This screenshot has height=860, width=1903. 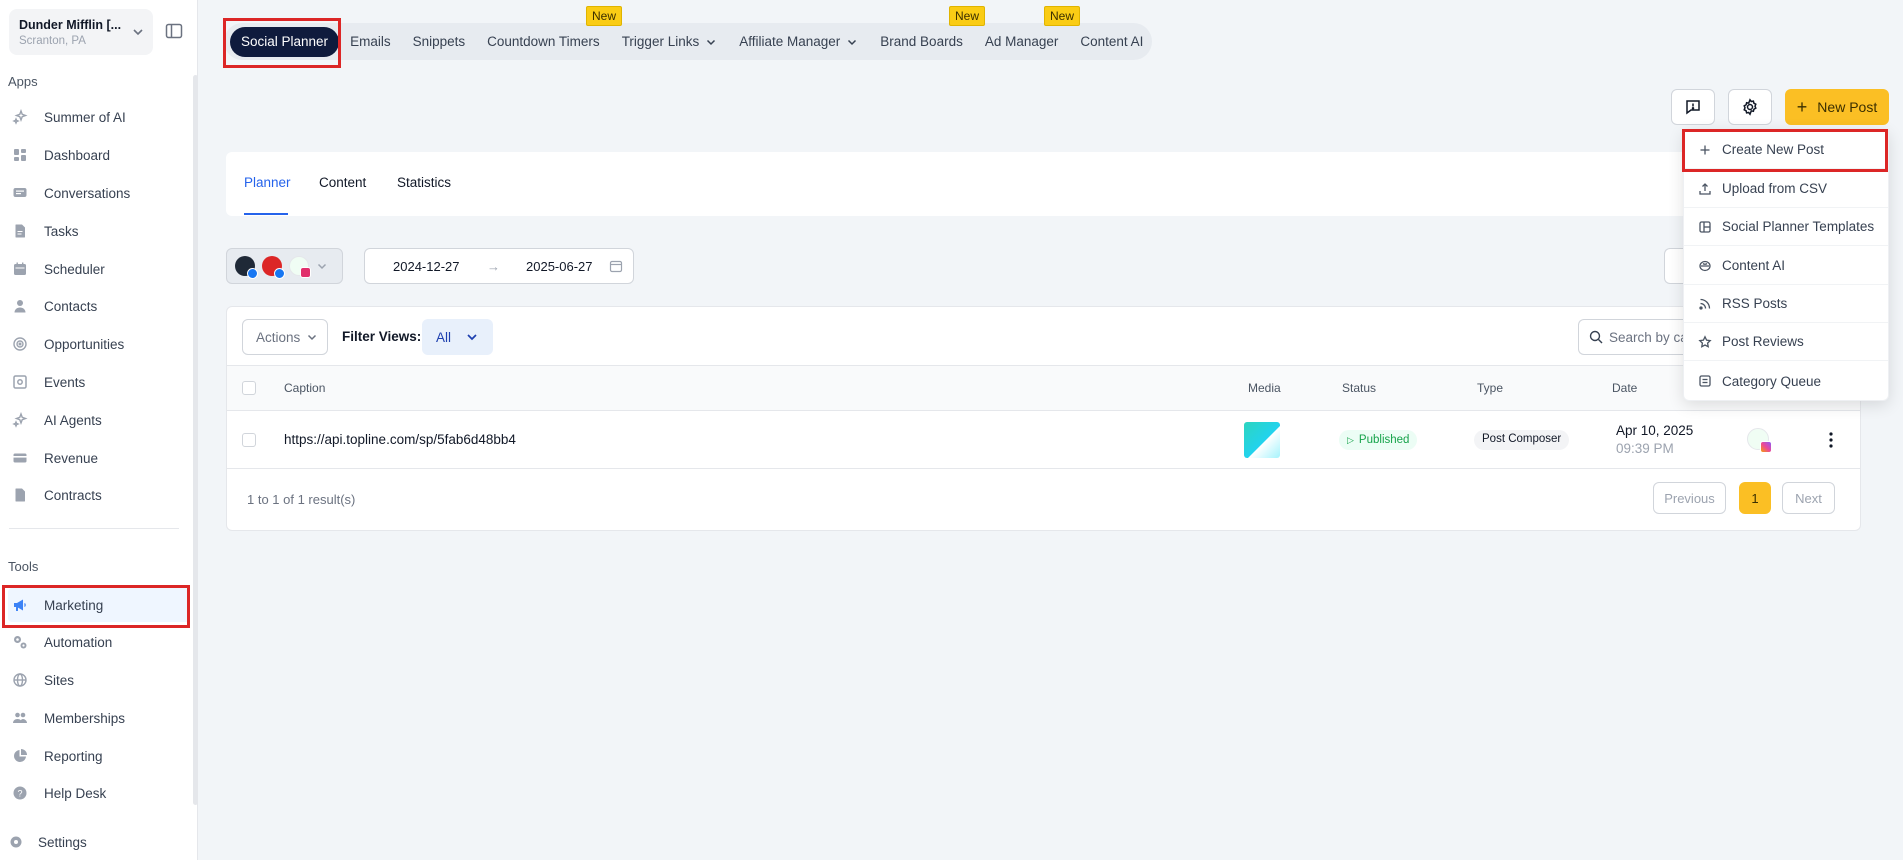 What do you see at coordinates (85, 117) in the screenshot?
I see `sidebar-item-label: Summer of AI` at bounding box center [85, 117].